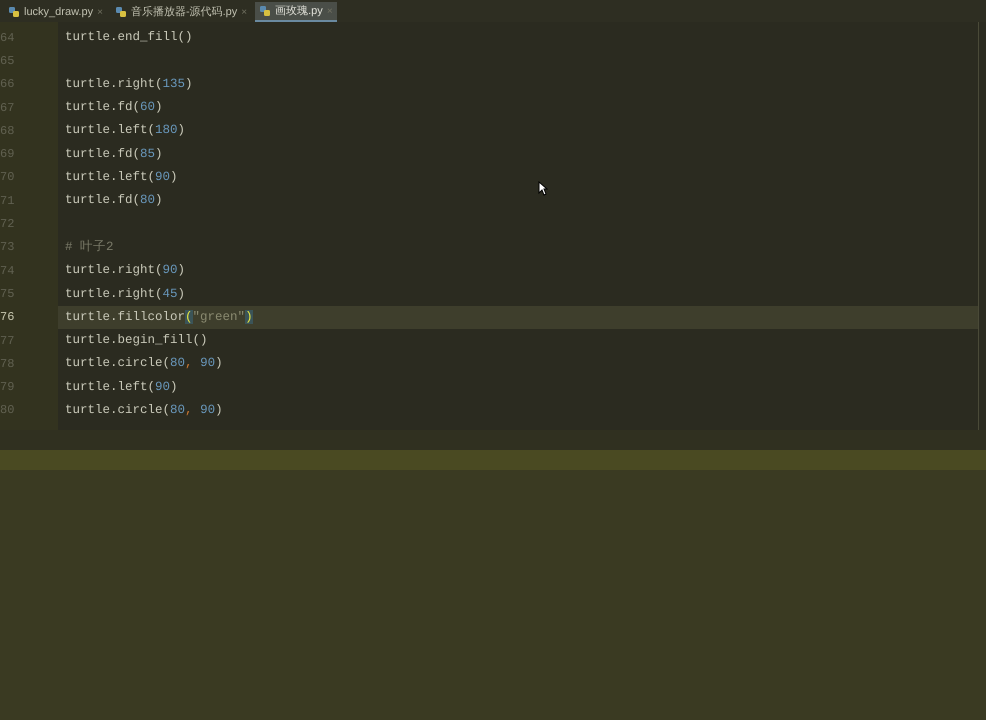 The height and width of the screenshot is (720, 986). What do you see at coordinates (114, 201) in the screenshot?
I see `code-line: turtle.fd(80)` at bounding box center [114, 201].